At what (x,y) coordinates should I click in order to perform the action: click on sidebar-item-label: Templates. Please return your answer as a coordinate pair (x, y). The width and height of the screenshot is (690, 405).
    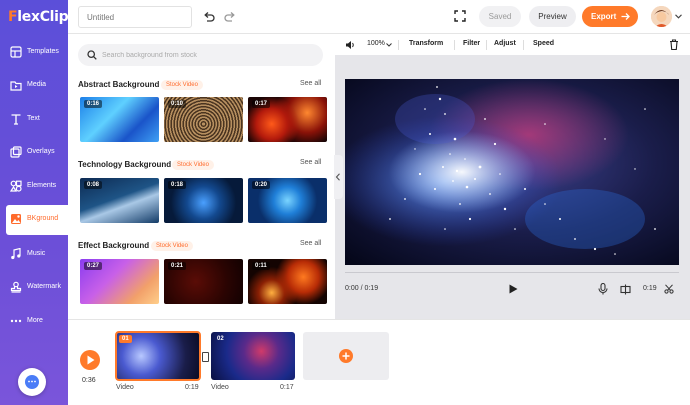
    Looking at the image, I should click on (43, 51).